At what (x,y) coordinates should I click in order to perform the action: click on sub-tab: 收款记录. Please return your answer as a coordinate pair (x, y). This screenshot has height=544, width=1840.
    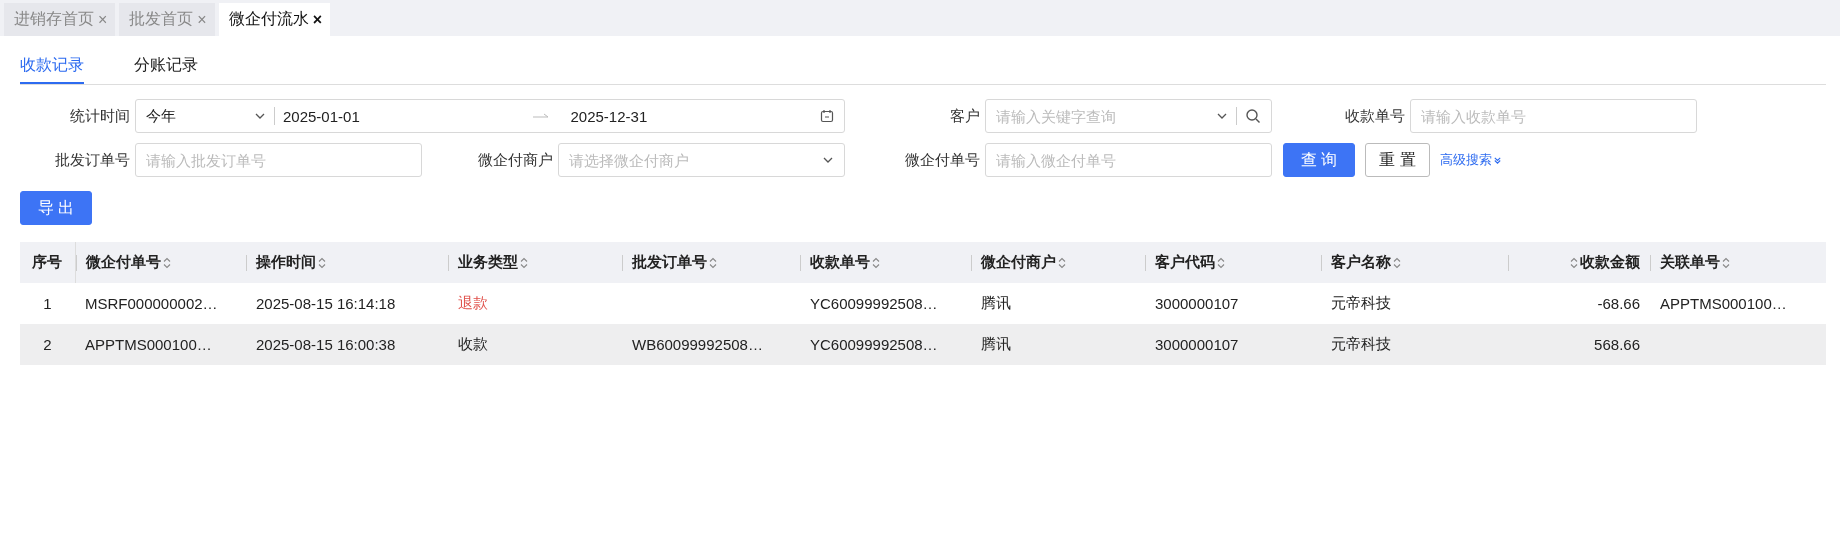
    Looking at the image, I should click on (52, 69).